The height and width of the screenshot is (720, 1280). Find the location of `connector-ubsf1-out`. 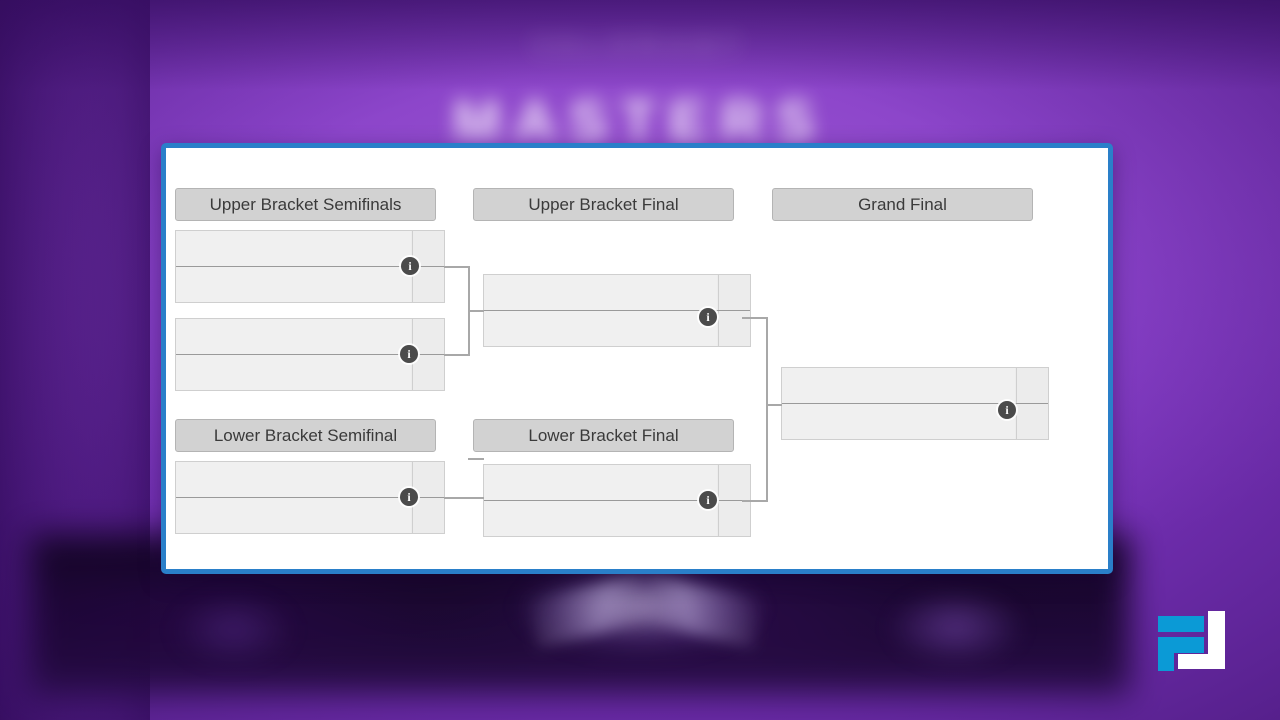

connector-ubsf1-out is located at coordinates (457, 267).